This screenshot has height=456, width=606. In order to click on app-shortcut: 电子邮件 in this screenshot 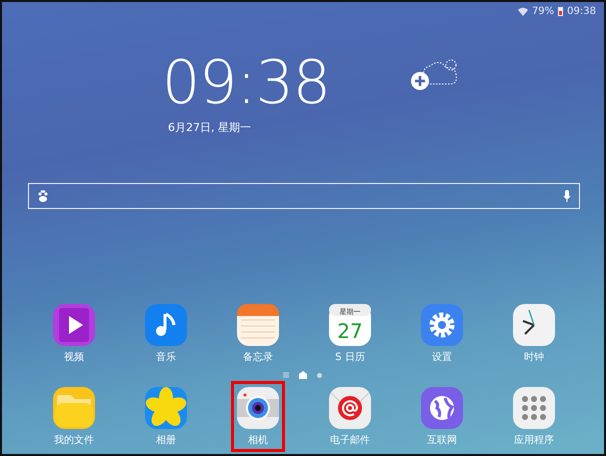, I will do `click(350, 416)`.